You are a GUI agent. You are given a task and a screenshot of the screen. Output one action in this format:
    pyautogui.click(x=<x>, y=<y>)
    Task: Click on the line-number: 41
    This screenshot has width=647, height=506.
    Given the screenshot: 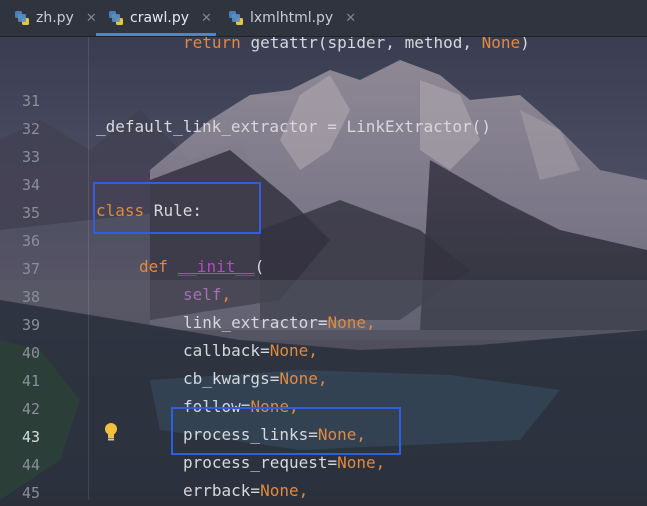 What is the action you would take?
    pyautogui.click(x=30, y=381)
    